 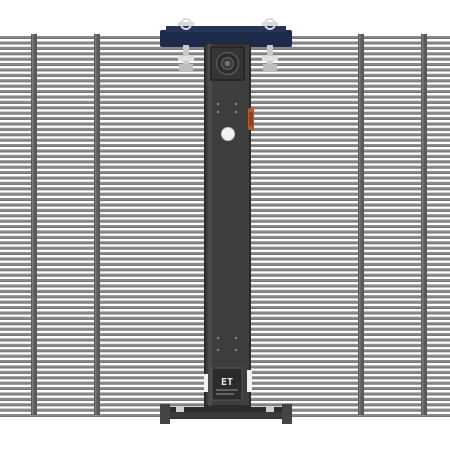 I want to click on power-port, so click(x=228, y=134).